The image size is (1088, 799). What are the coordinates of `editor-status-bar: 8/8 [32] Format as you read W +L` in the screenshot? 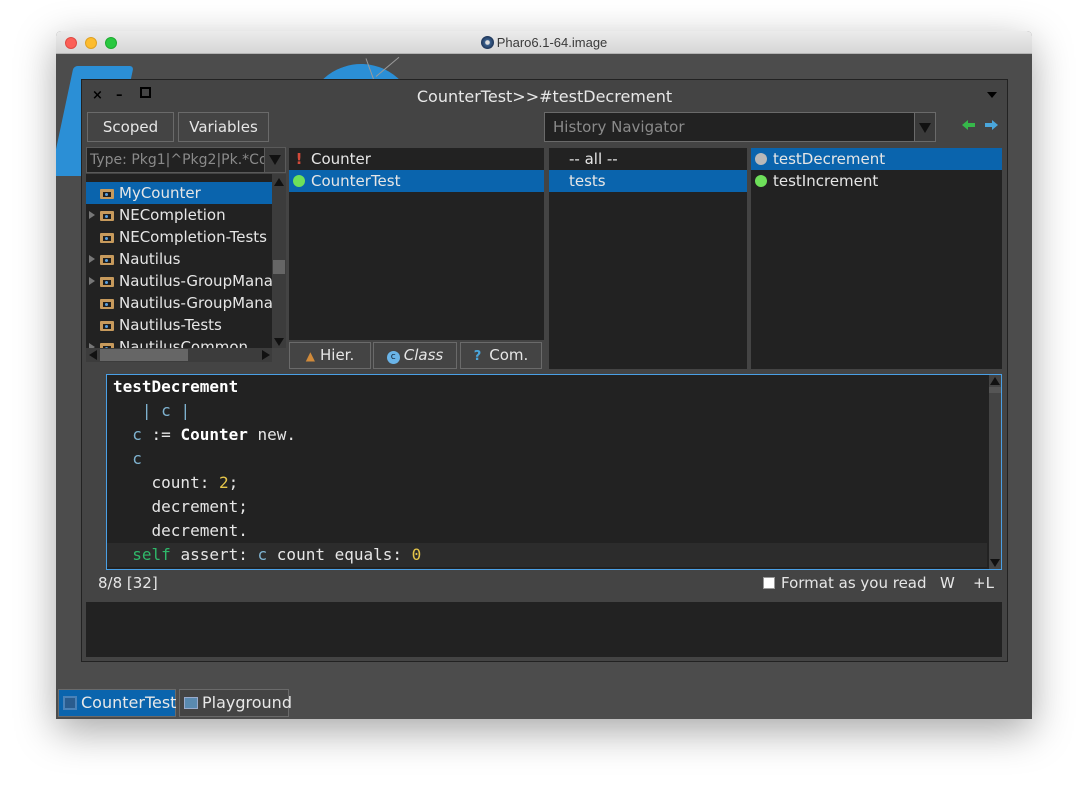 It's located at (544, 583).